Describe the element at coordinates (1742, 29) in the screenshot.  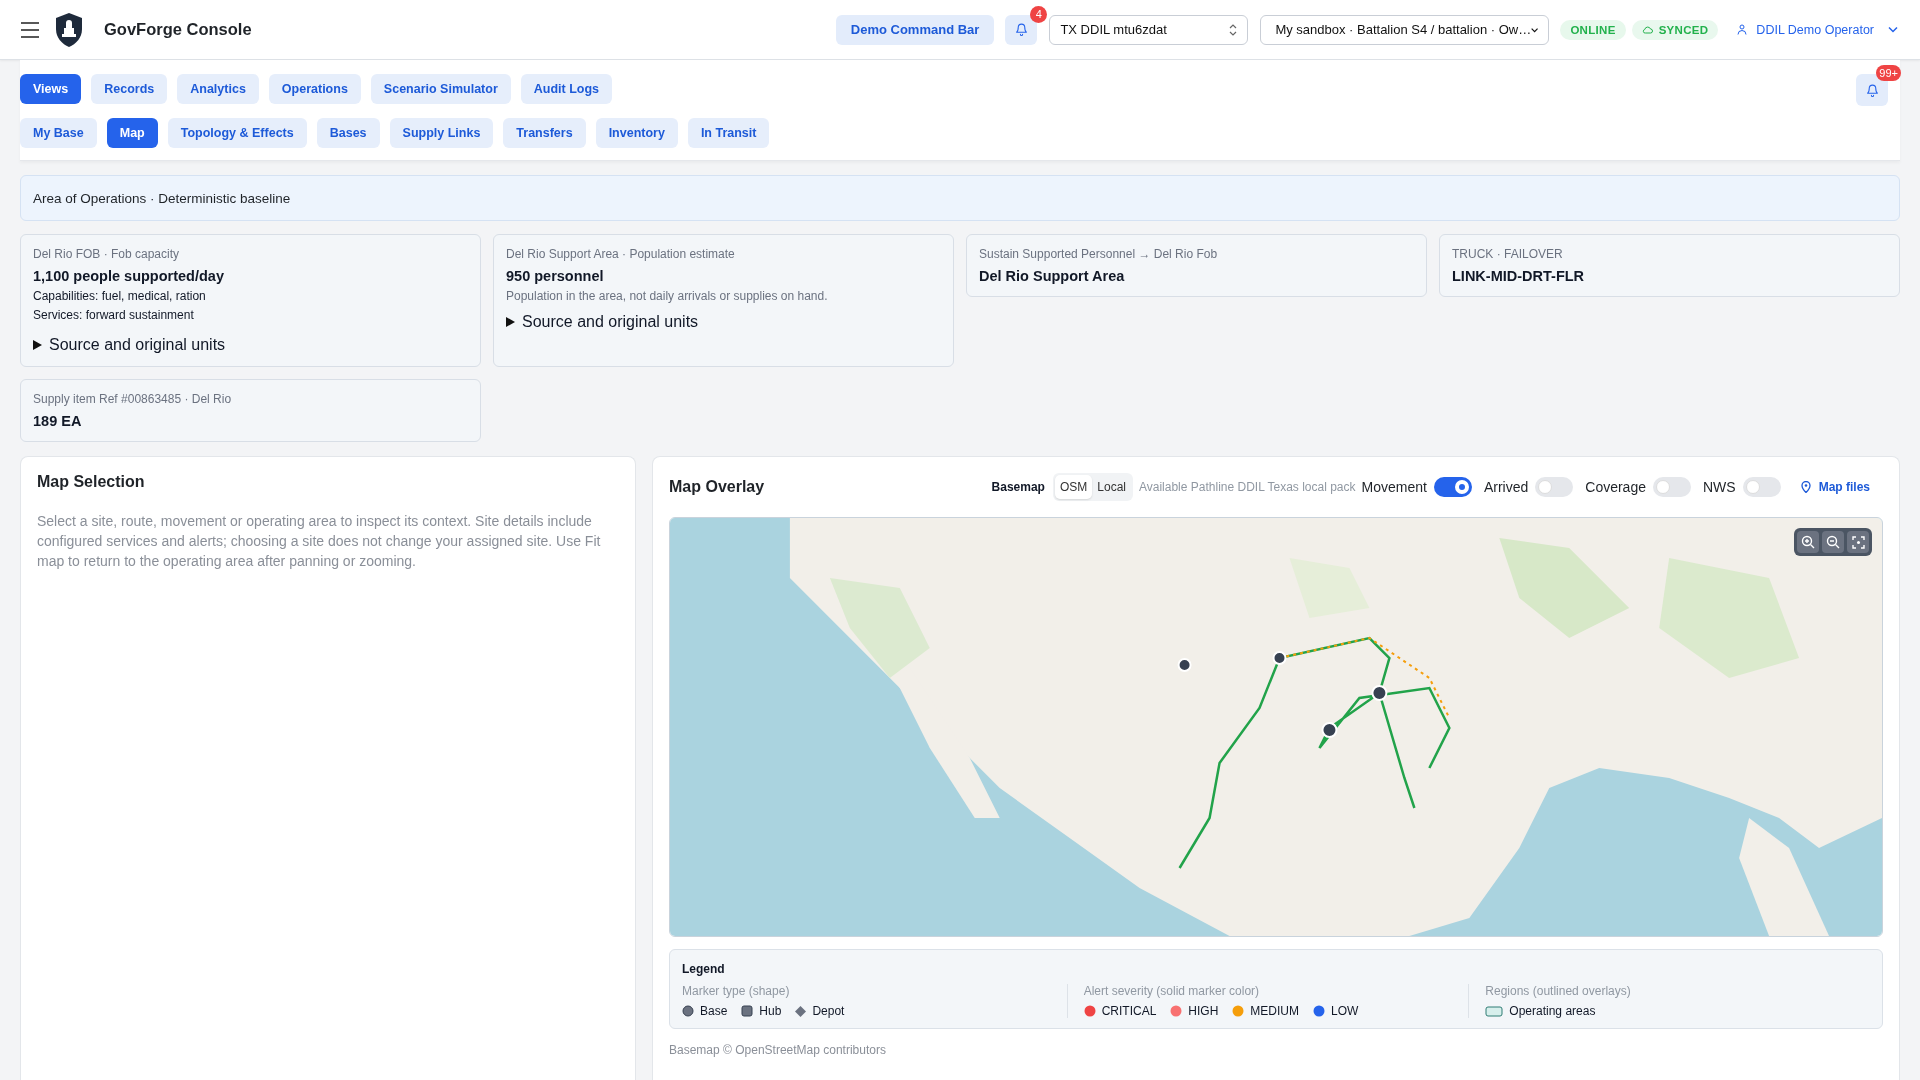
I see `user-icon` at that location.